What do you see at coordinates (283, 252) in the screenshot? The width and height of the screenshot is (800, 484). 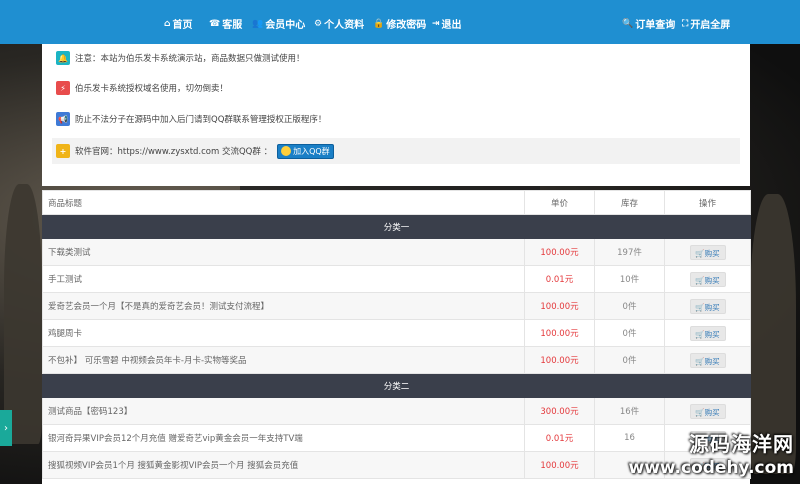 I see `product-title: 下载类测试` at bounding box center [283, 252].